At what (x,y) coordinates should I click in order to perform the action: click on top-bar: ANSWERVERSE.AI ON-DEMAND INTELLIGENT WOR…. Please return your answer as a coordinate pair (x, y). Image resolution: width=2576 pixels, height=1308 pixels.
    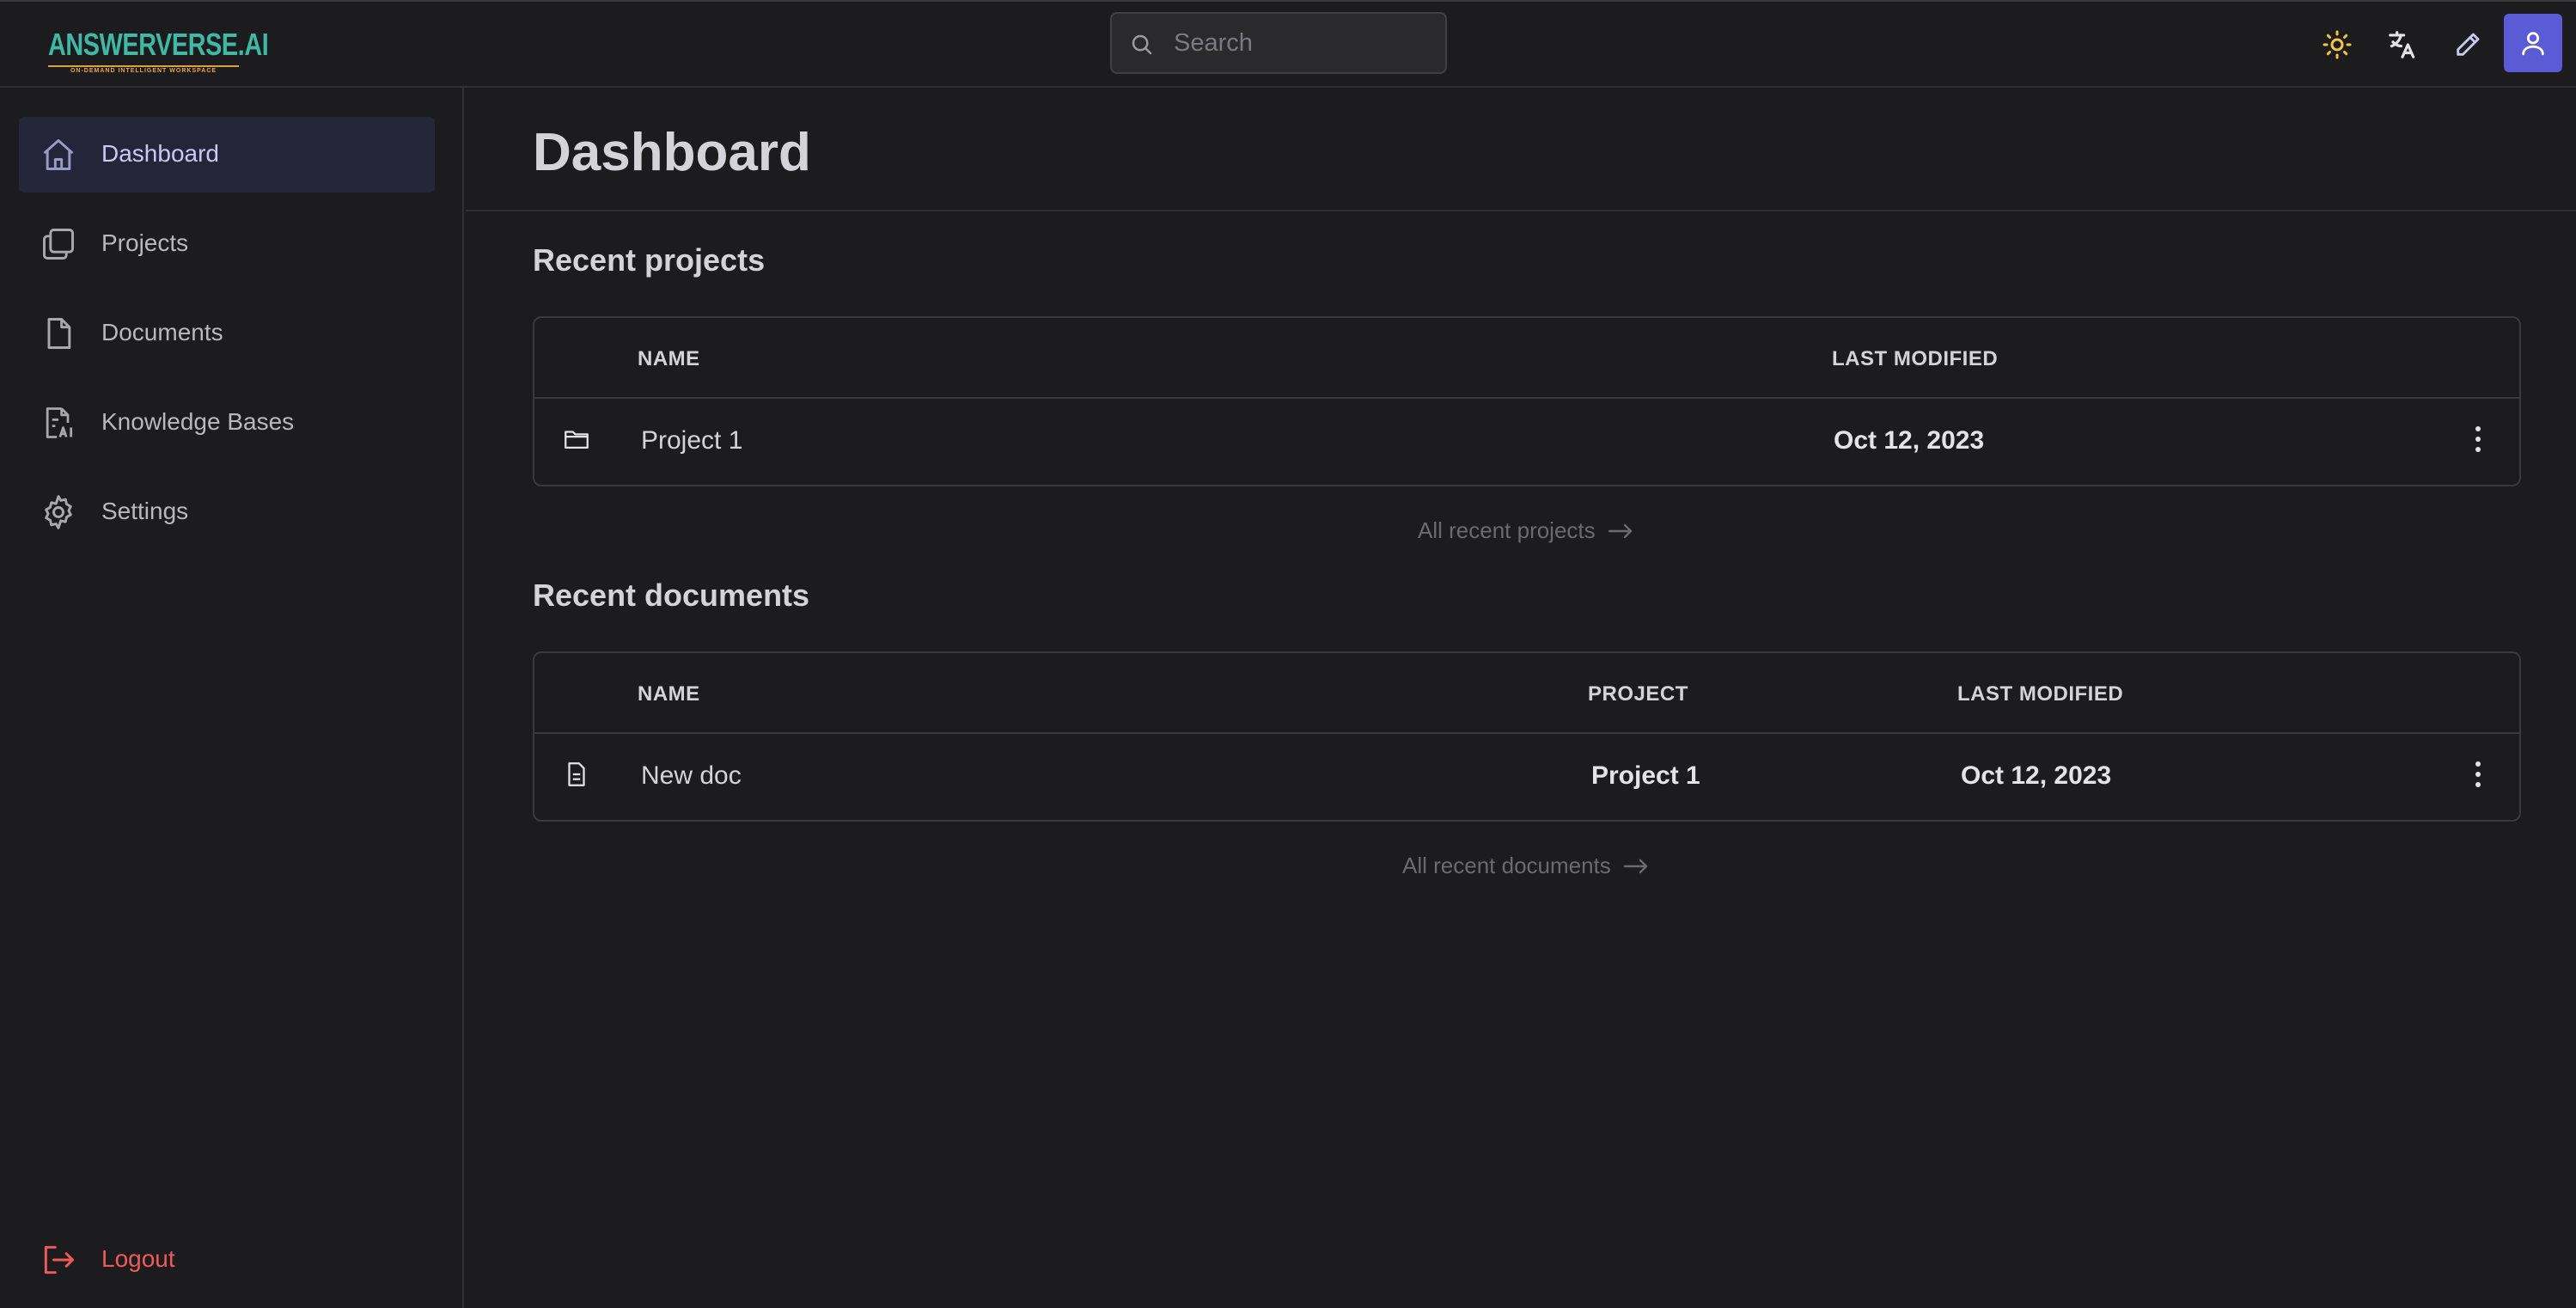
    Looking at the image, I should click on (1288, 44).